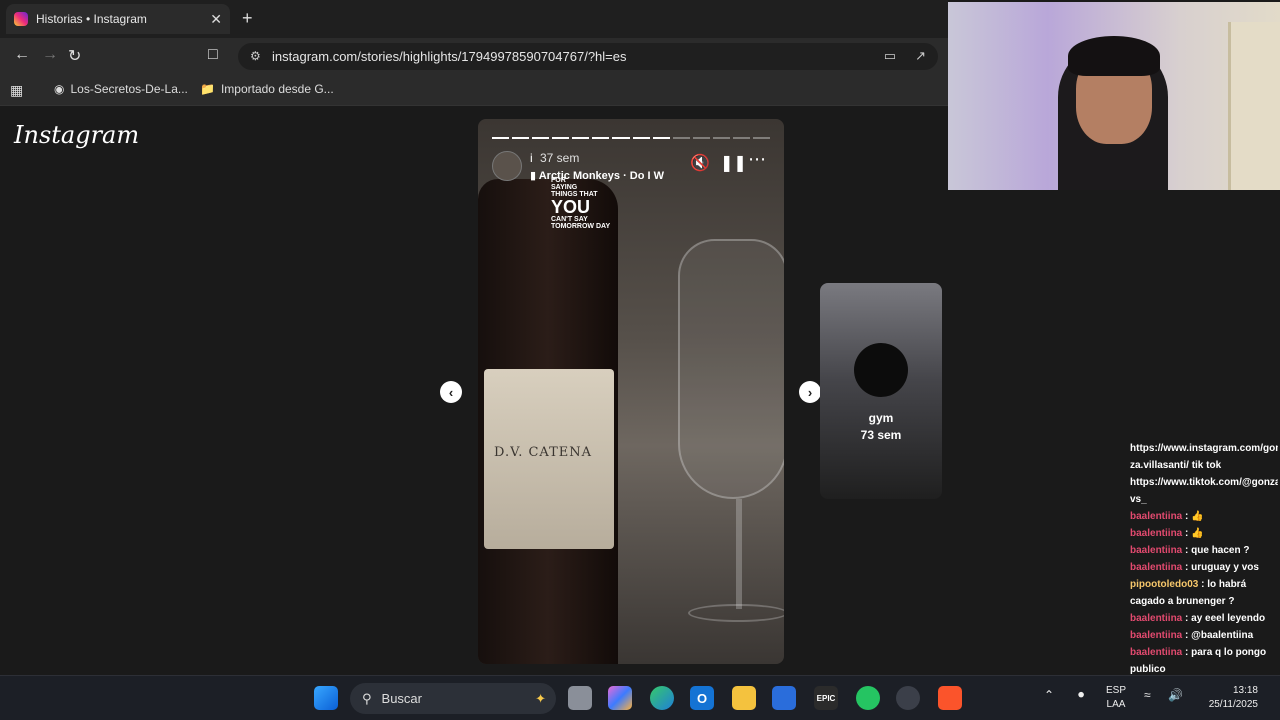  I want to click on overlay-line: CAN'T SAY, so click(569, 219).